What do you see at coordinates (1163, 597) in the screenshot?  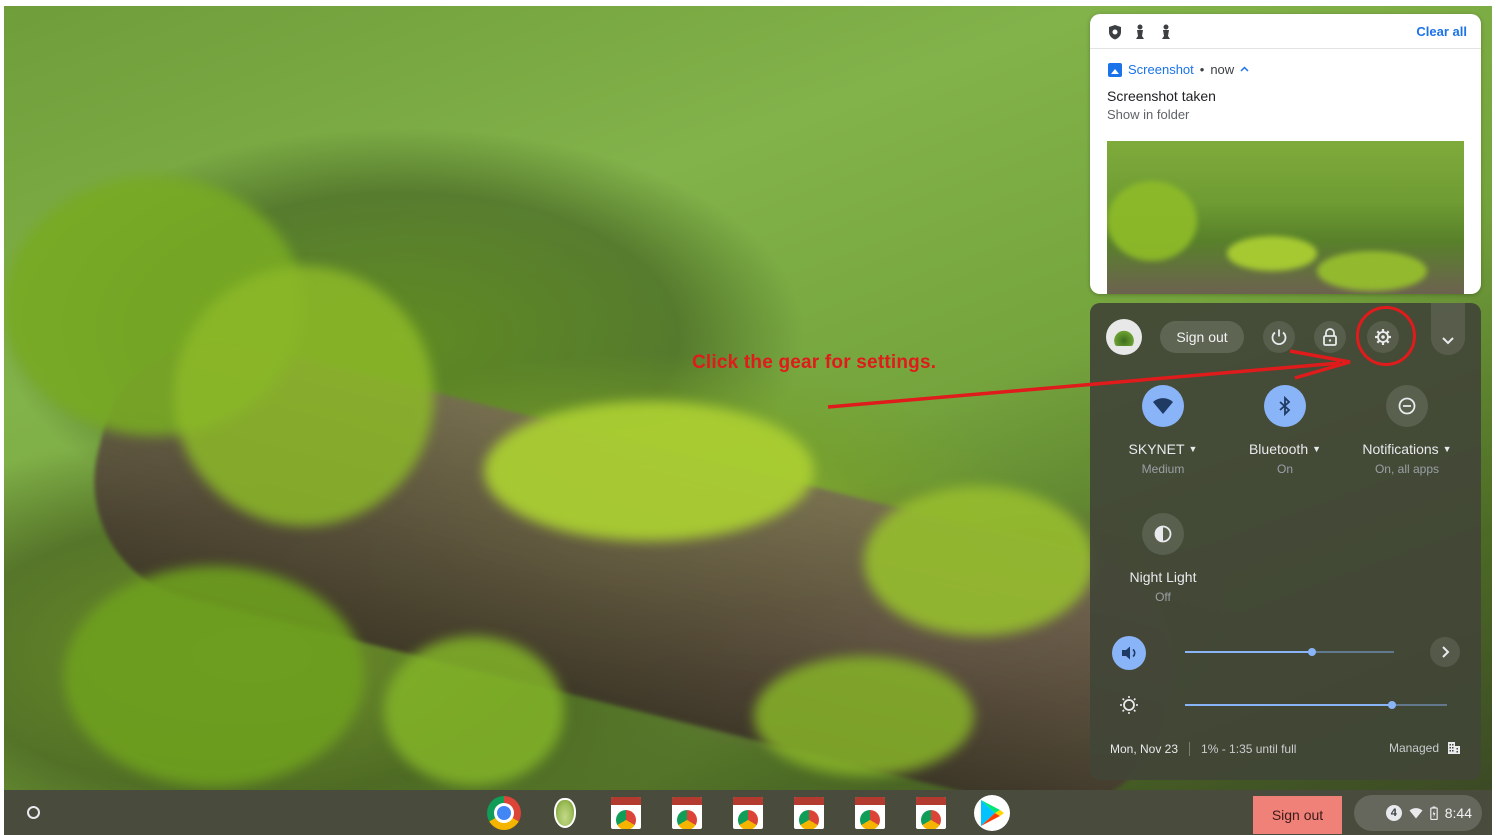 I see `night-light-status: Off` at bounding box center [1163, 597].